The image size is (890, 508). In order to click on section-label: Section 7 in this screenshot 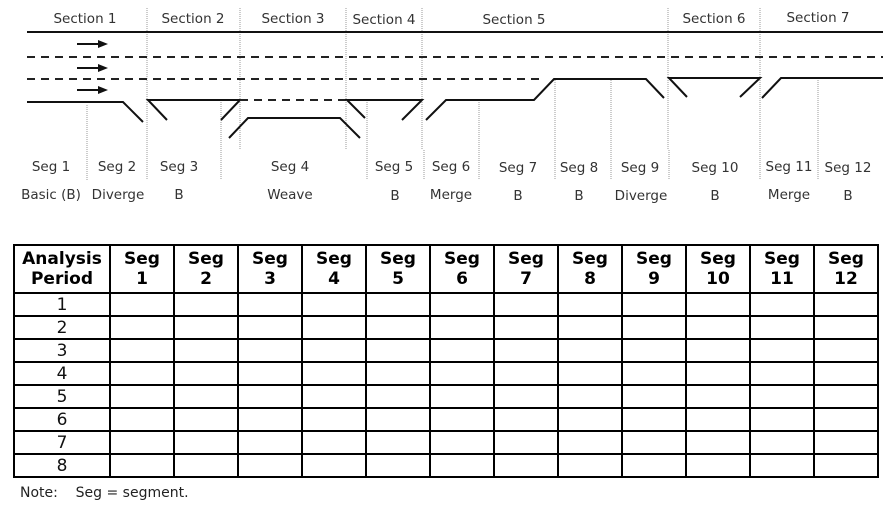, I will do `click(817, 18)`.